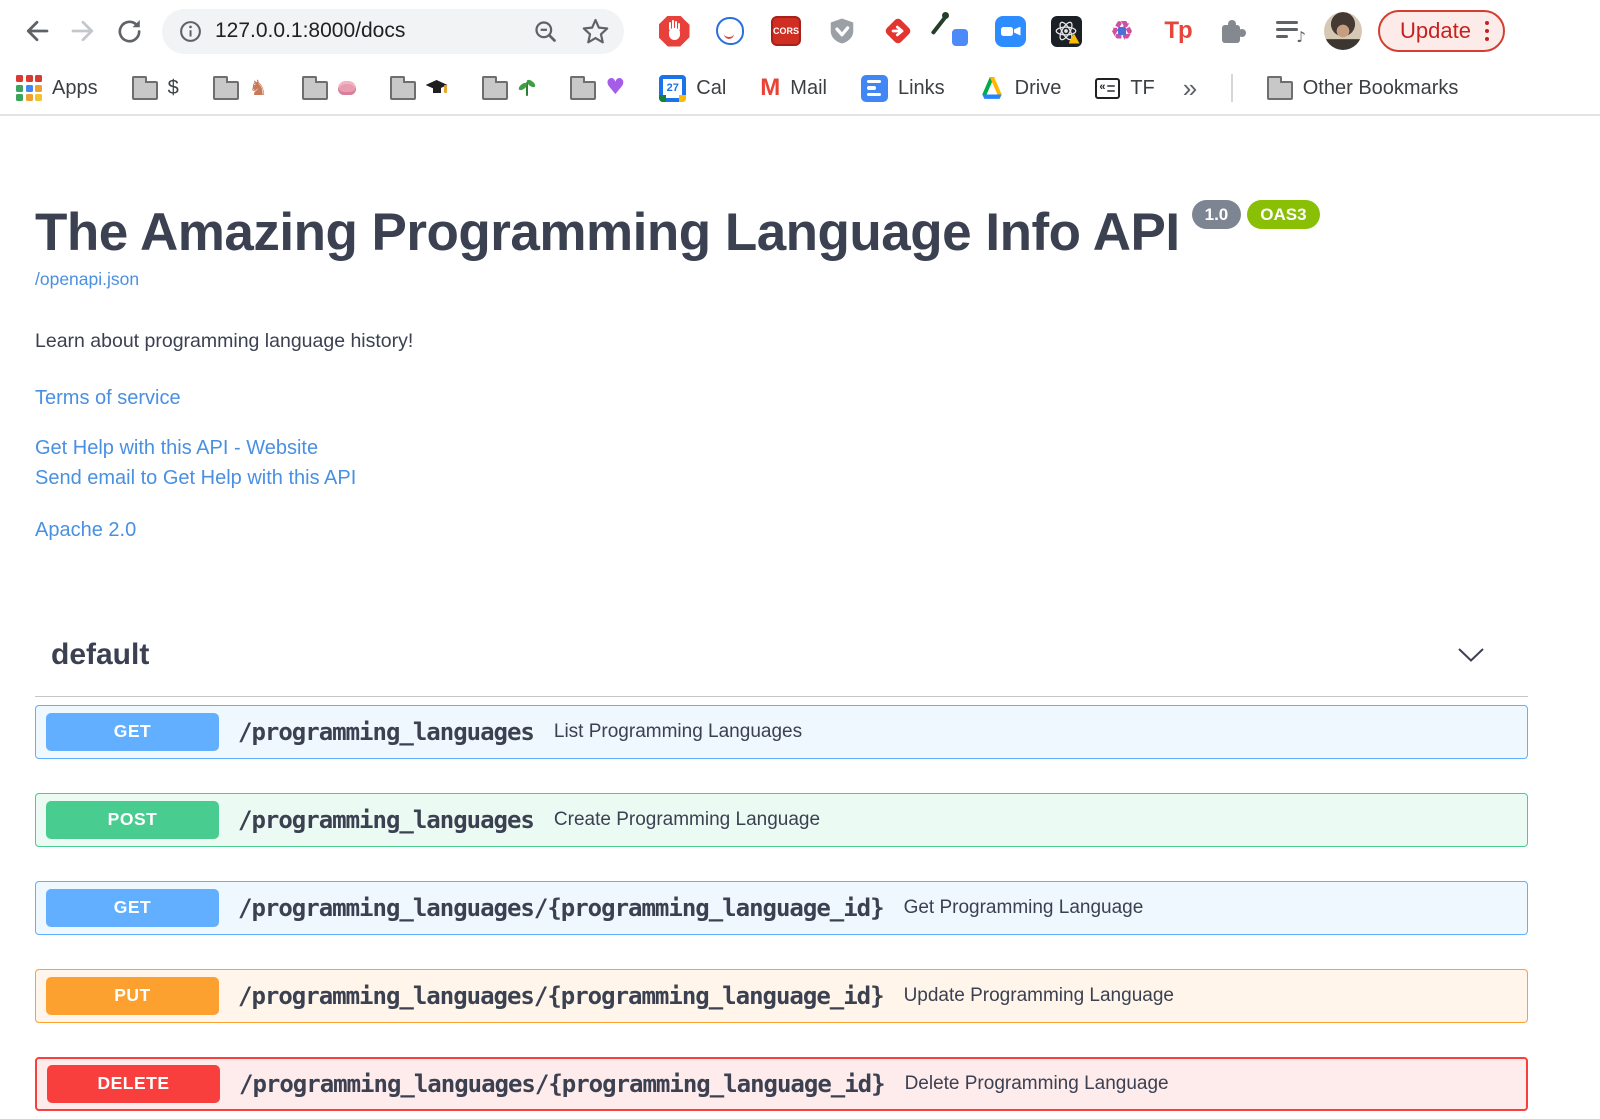 This screenshot has height=1119, width=1600. Describe the element at coordinates (1066, 31) in the screenshot. I see `react-devtools-icon` at that location.